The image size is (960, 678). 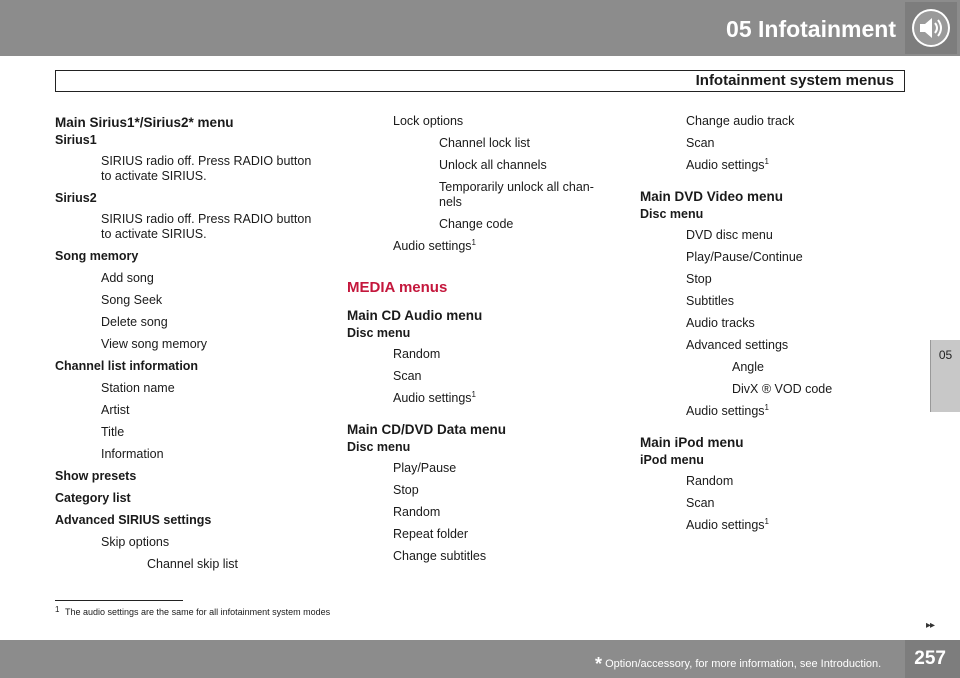 What do you see at coordinates (720, 323) in the screenshot?
I see `menu-item-text: Audio tracks` at bounding box center [720, 323].